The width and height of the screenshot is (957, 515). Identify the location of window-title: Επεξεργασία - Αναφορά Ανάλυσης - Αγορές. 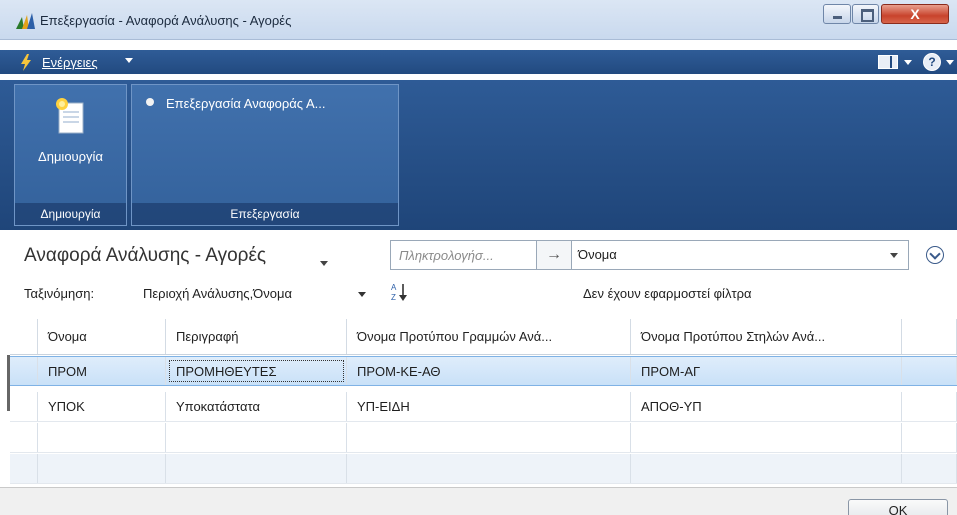
(166, 20).